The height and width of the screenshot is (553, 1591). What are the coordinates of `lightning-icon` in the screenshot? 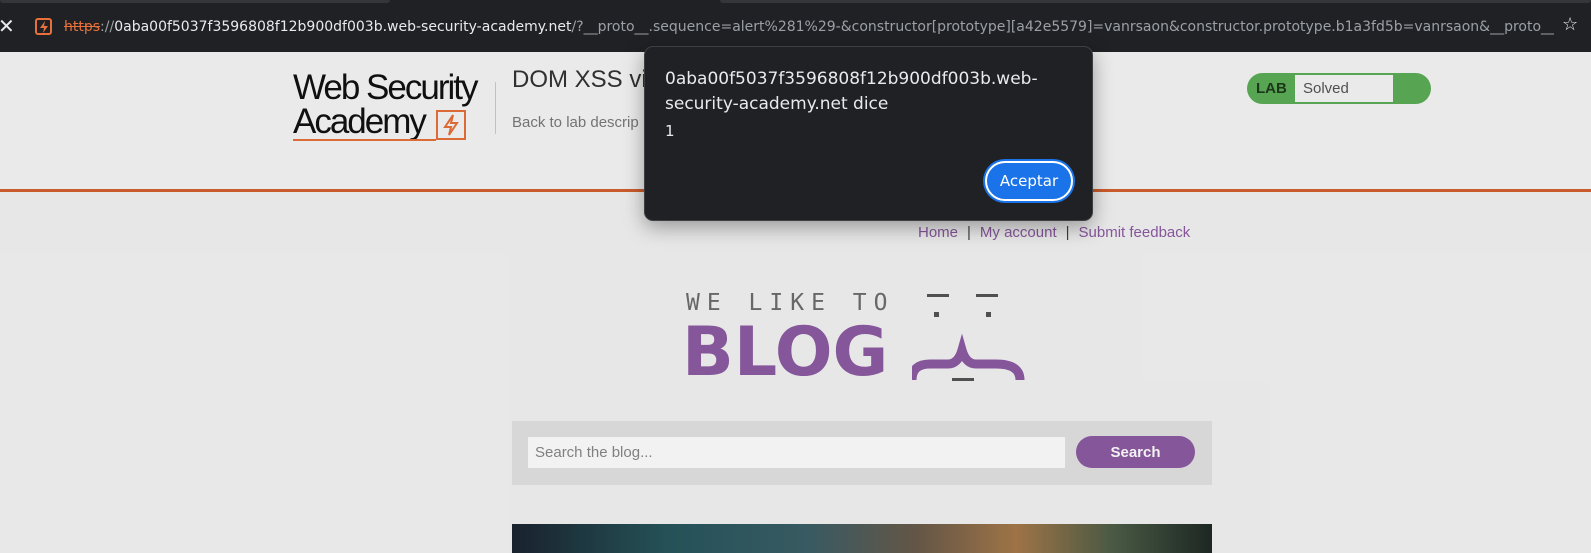 It's located at (44, 27).